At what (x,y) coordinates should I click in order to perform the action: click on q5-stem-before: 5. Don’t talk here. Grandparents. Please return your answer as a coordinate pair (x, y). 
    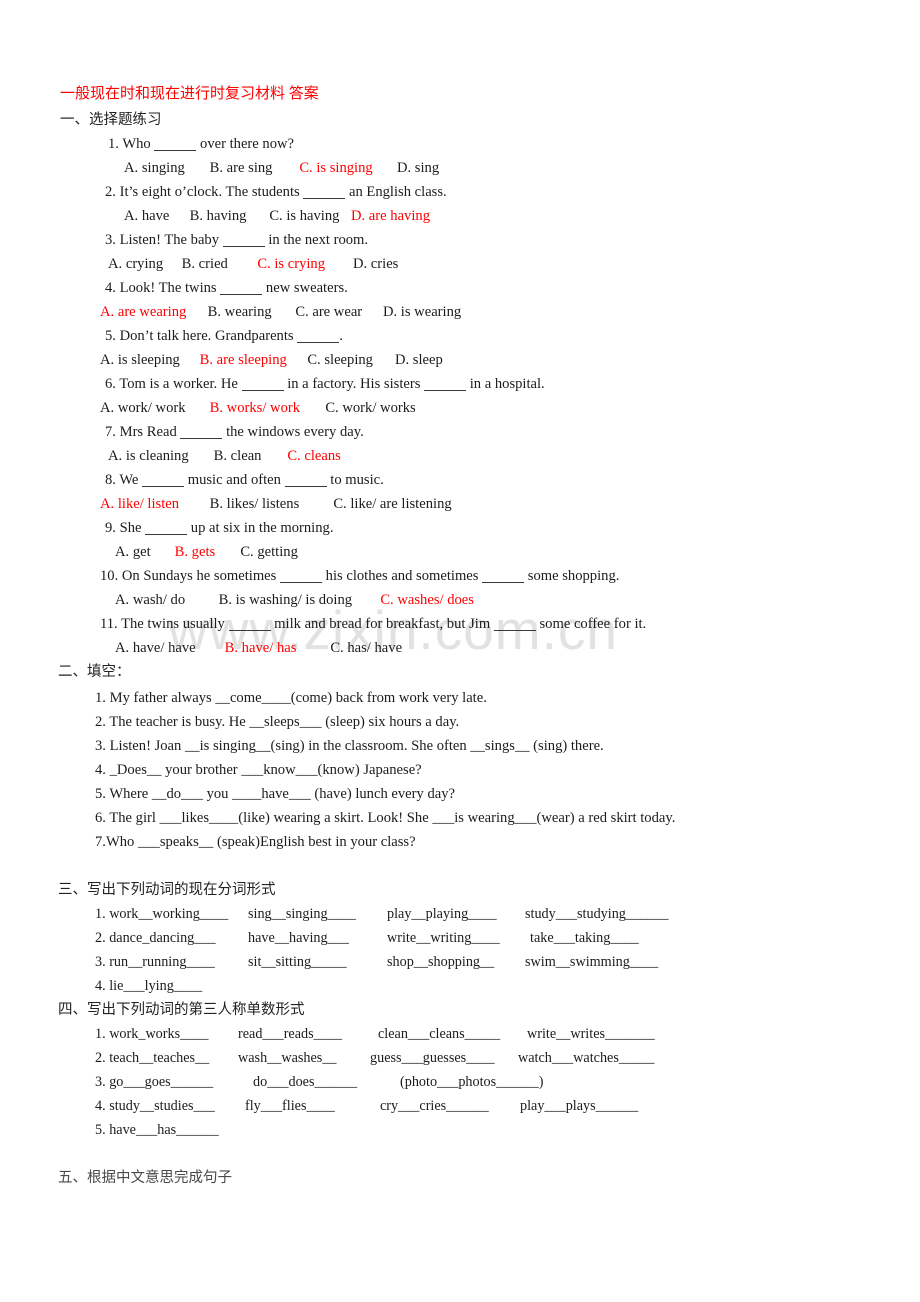
    Looking at the image, I should click on (199, 336).